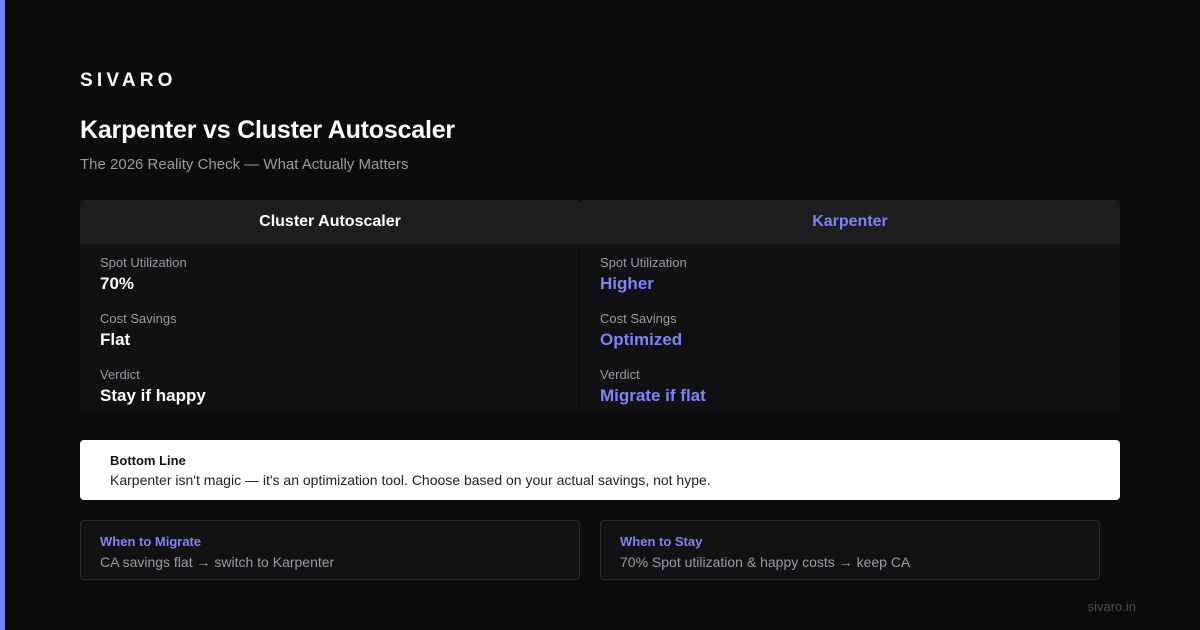 The image size is (1200, 630). Describe the element at coordinates (661, 541) in the screenshot. I see `card-title: When to Stay` at that location.